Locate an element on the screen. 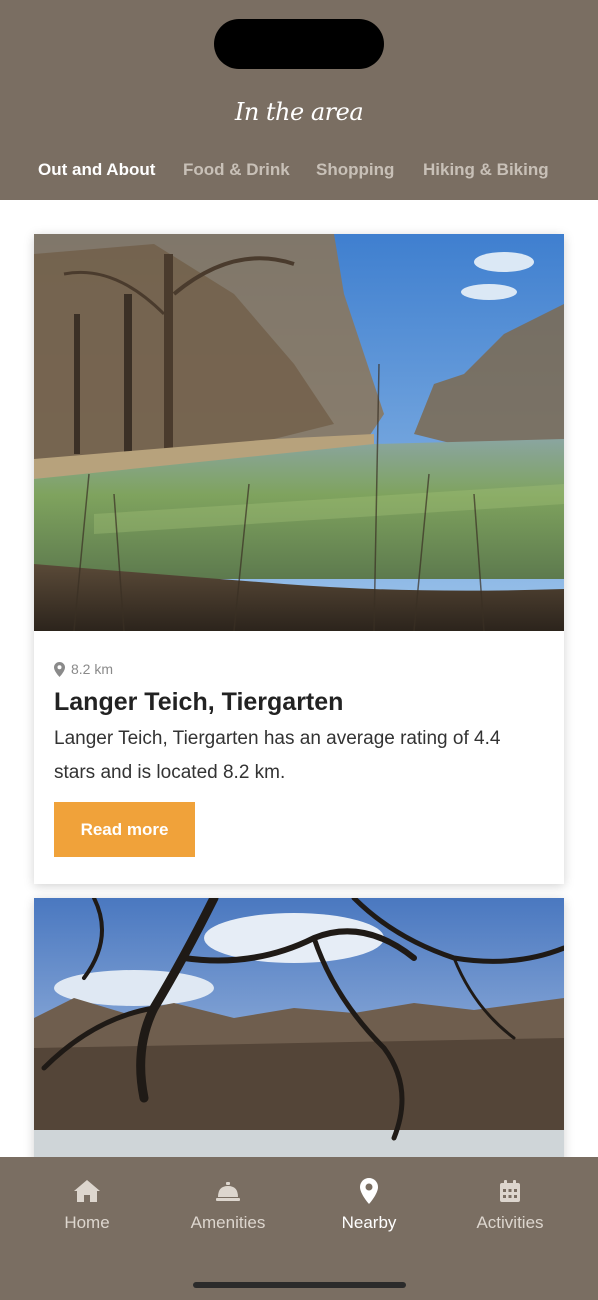  camera-notch is located at coordinates (299, 44).